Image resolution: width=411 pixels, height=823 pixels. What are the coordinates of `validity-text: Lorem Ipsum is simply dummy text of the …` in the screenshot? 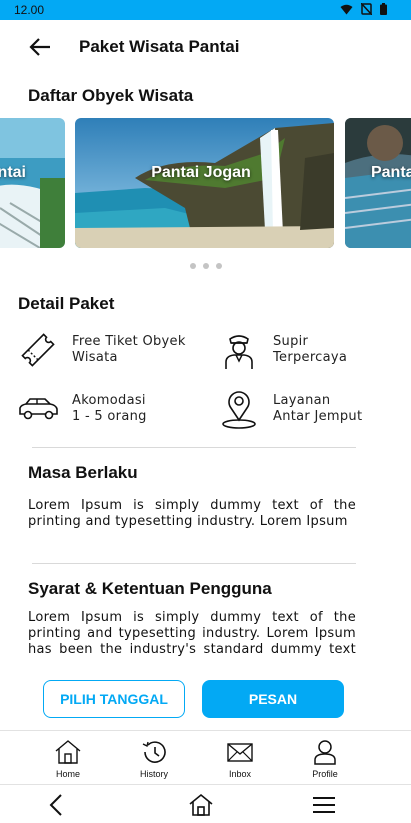 It's located at (192, 513).